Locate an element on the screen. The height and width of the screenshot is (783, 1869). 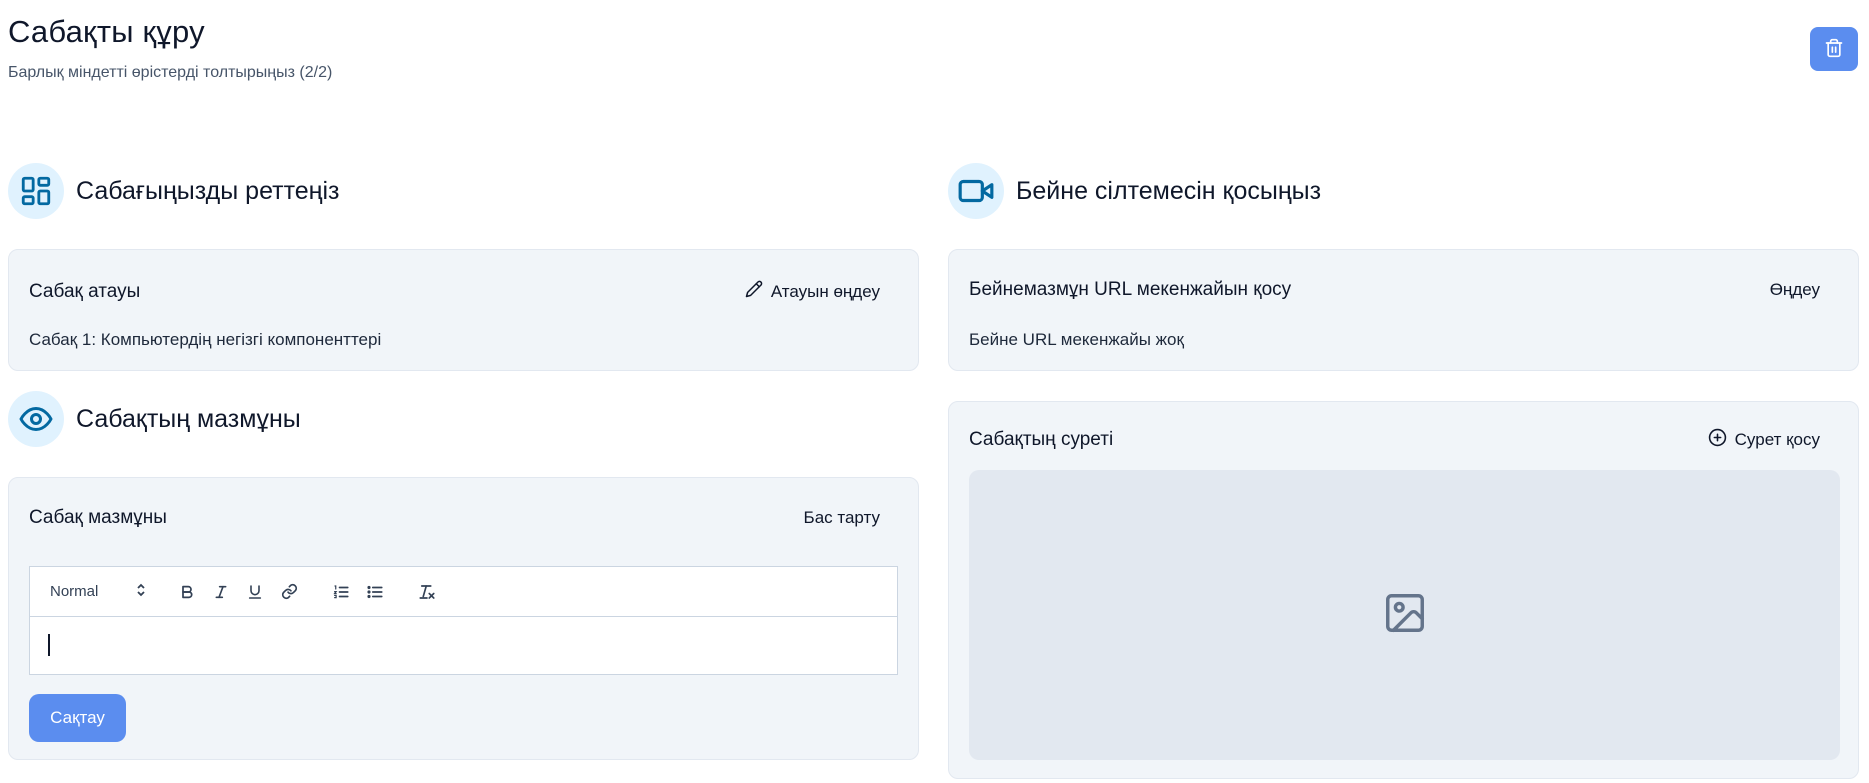
pencil-icon is located at coordinates (754, 291).